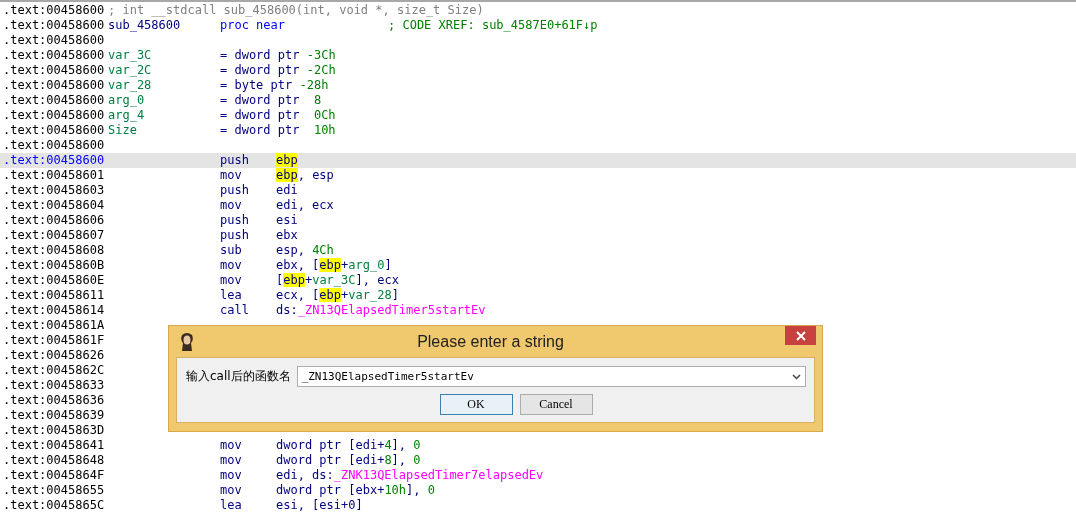  I want to click on listing-row: .text:00458604 mov edi, ecx, so click(538, 205).